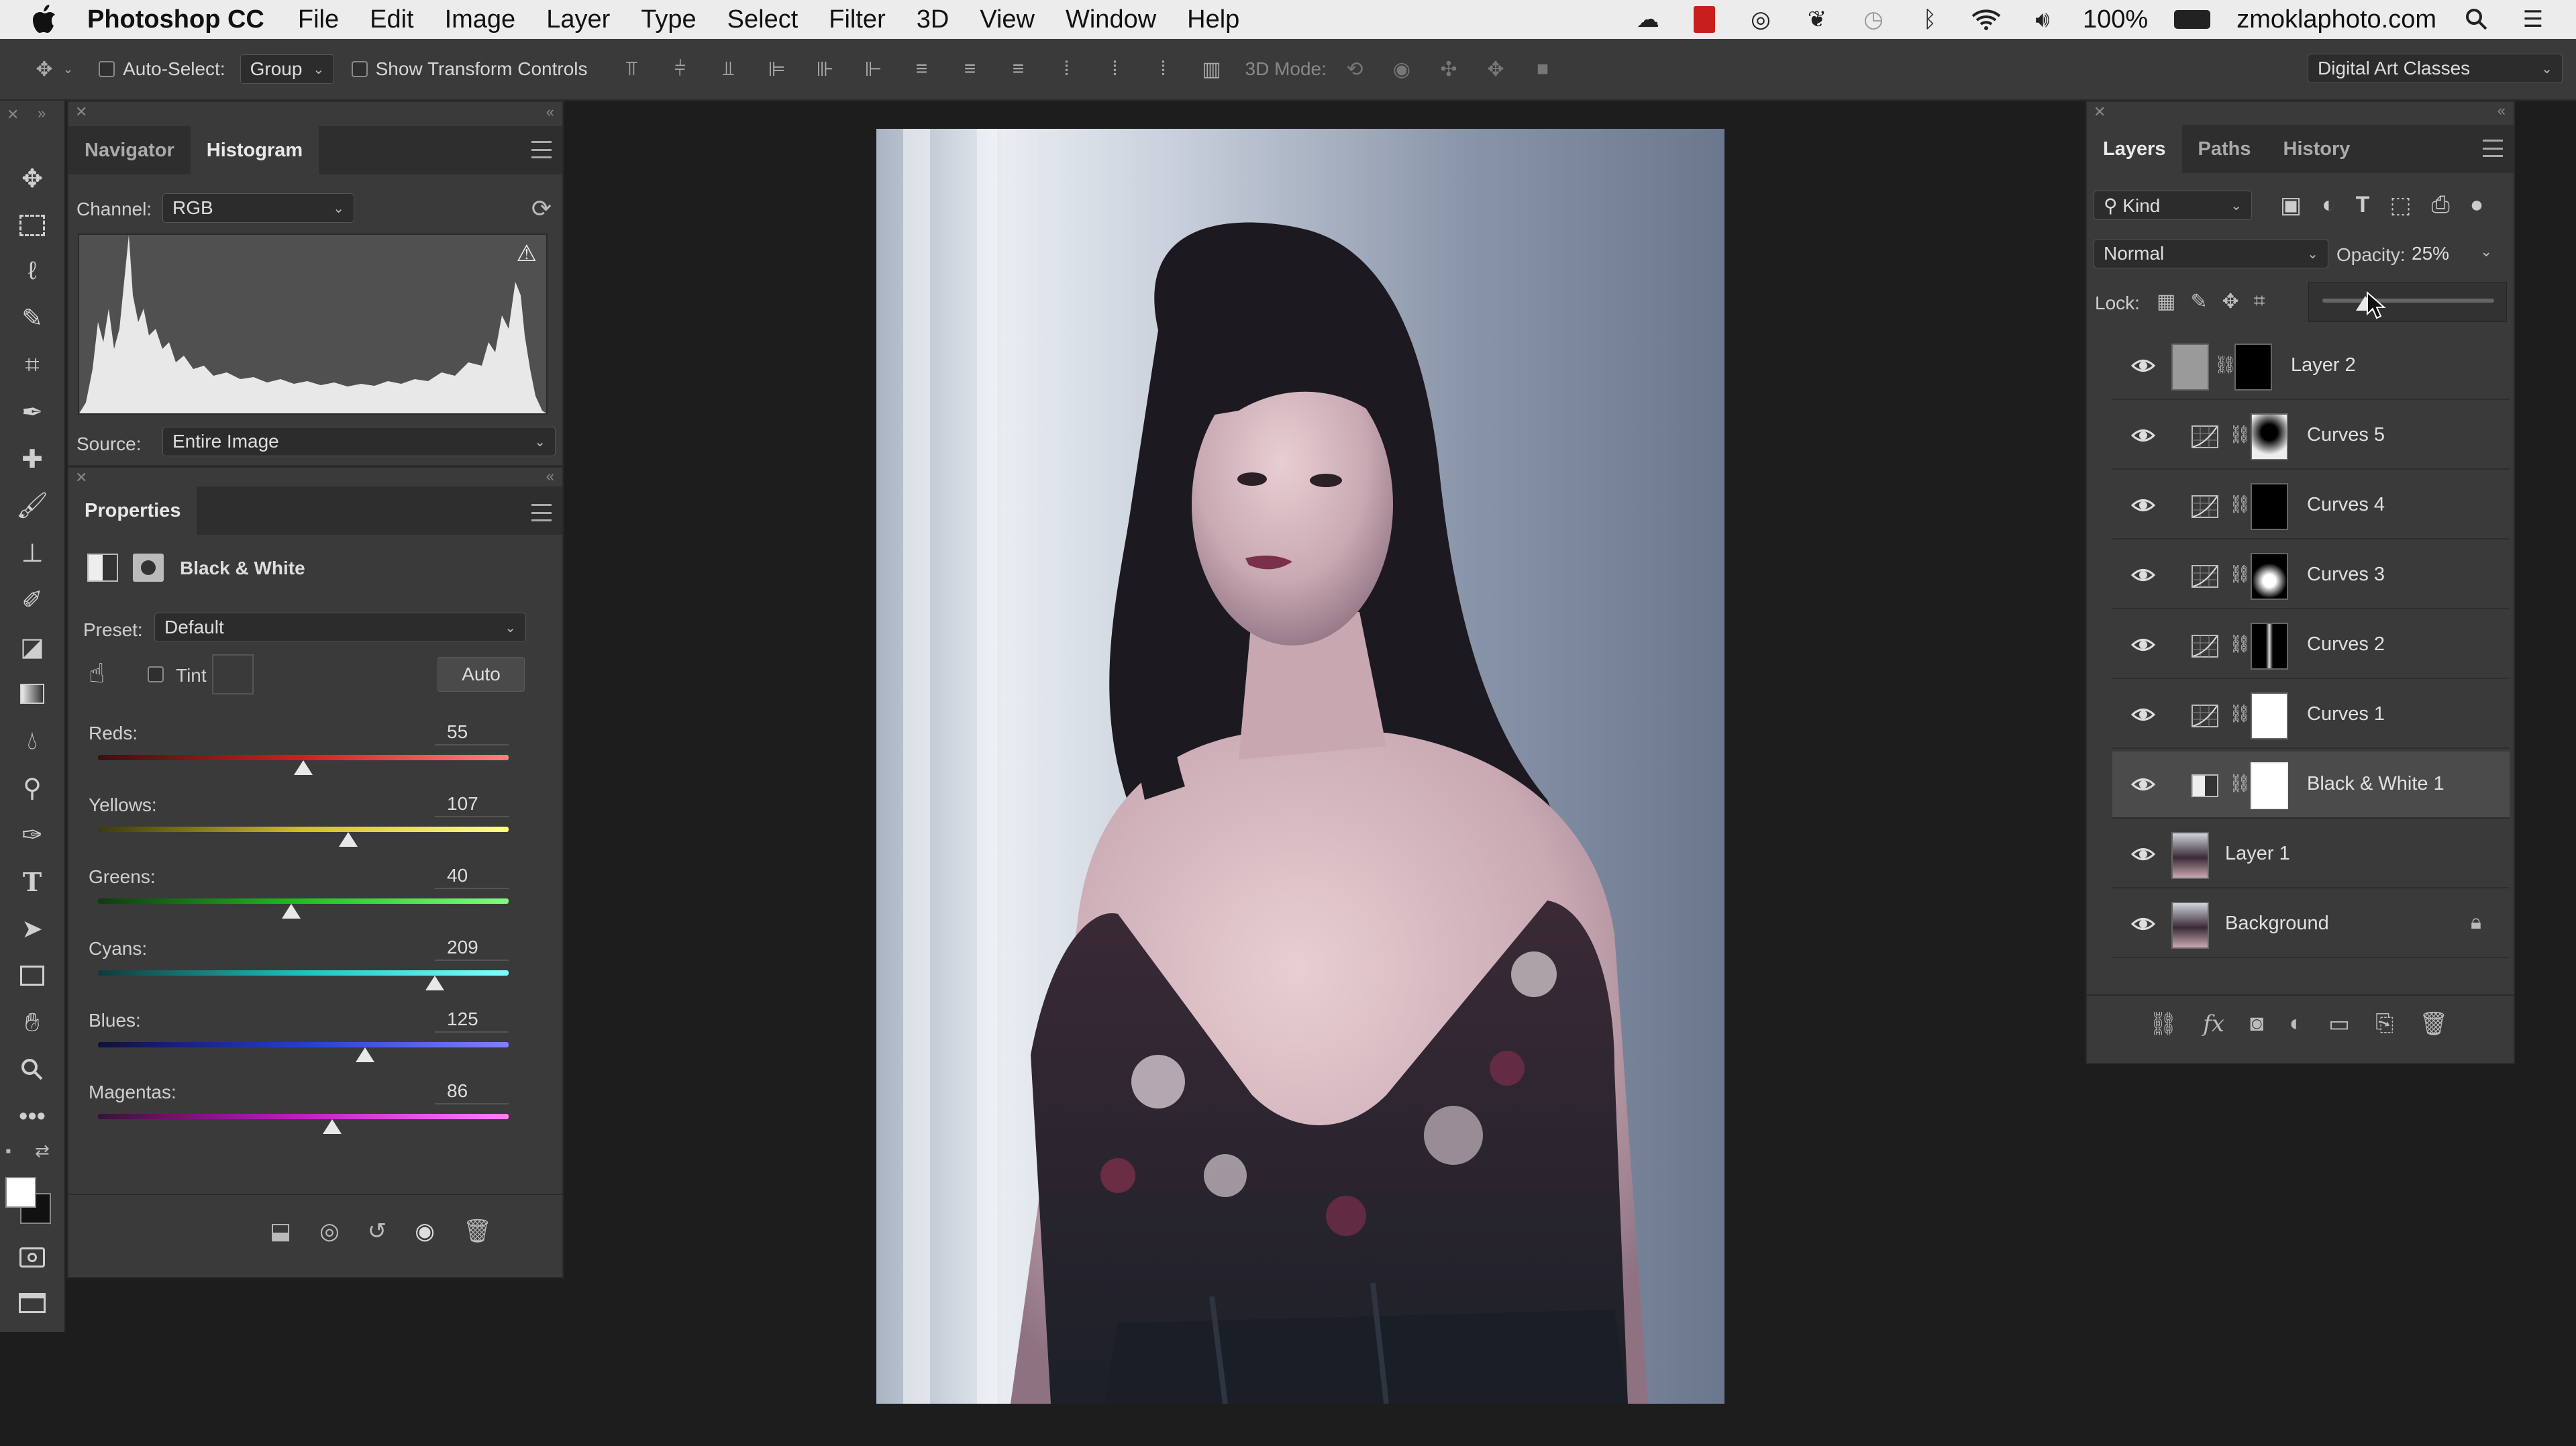 The image size is (2576, 1446). I want to click on 3d-roll-icon: ◉, so click(1401, 69).